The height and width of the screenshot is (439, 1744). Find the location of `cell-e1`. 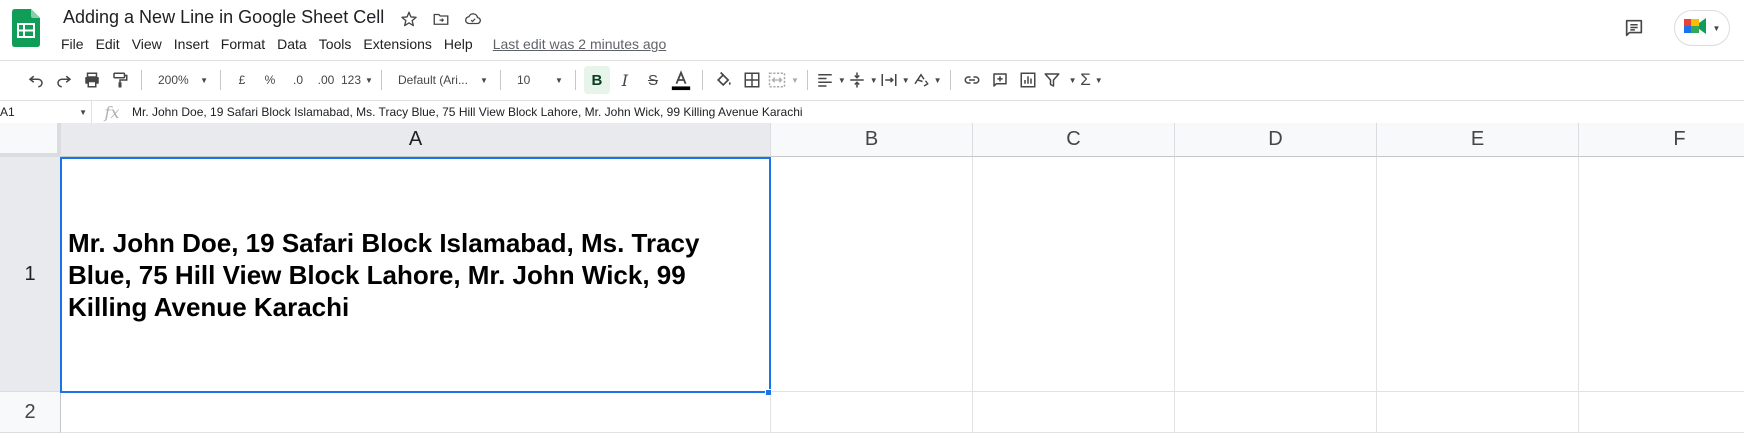

cell-e1 is located at coordinates (1478, 274).